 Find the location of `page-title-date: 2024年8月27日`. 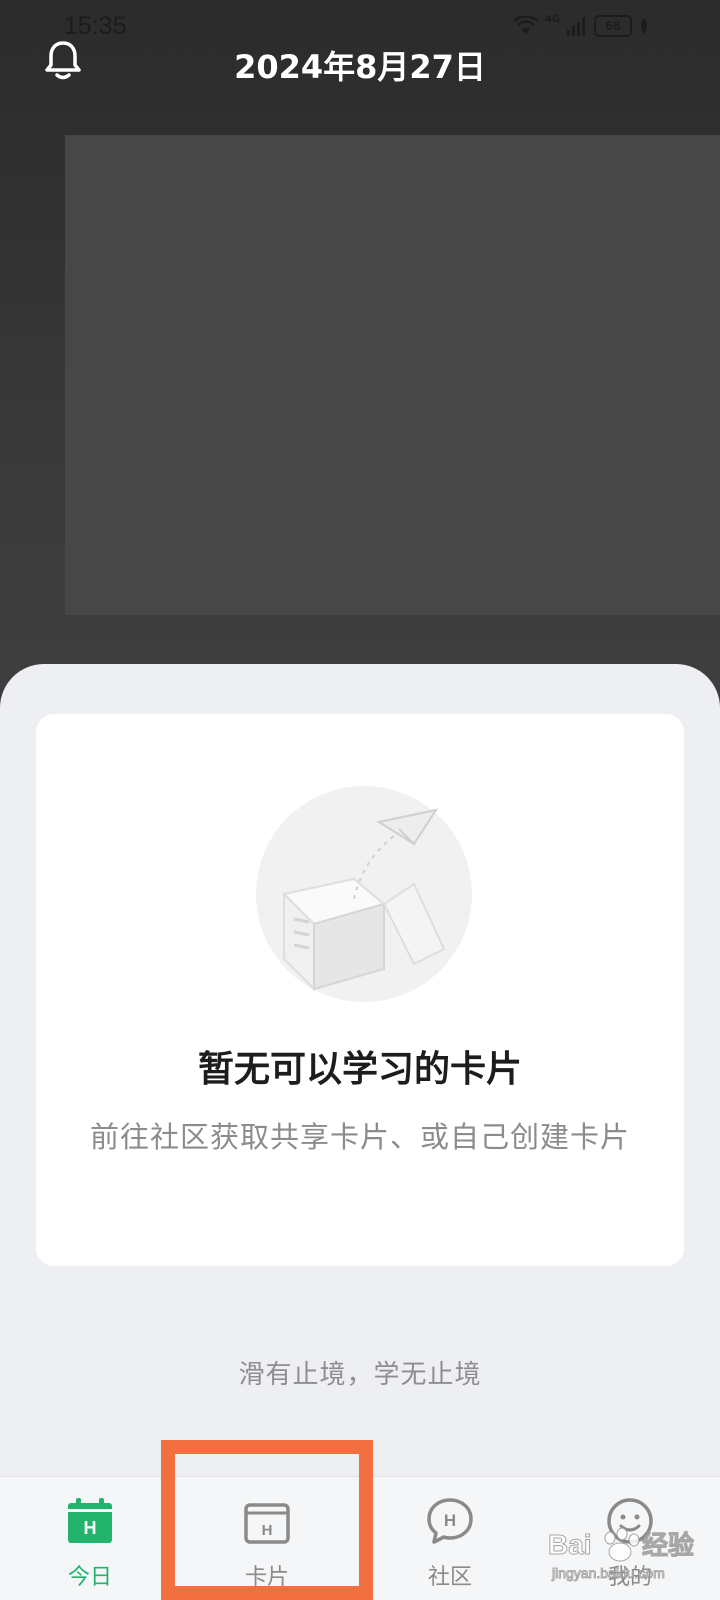

page-title-date: 2024年8月27日 is located at coordinates (360, 67).